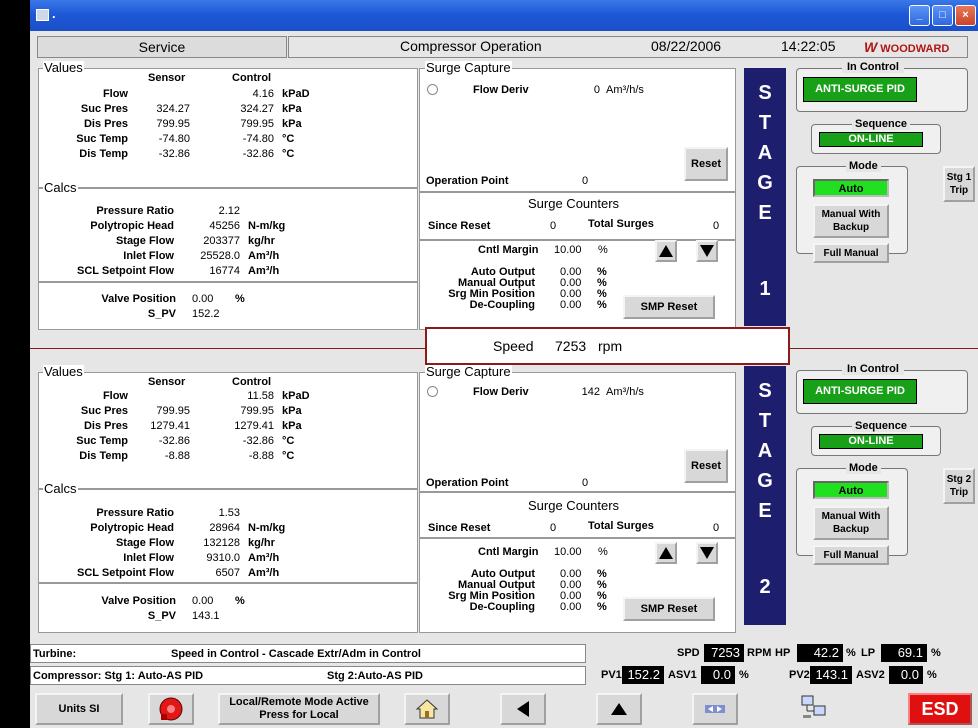 This screenshot has width=978, height=728. I want to click on spd-label: SPD, so click(688, 653).